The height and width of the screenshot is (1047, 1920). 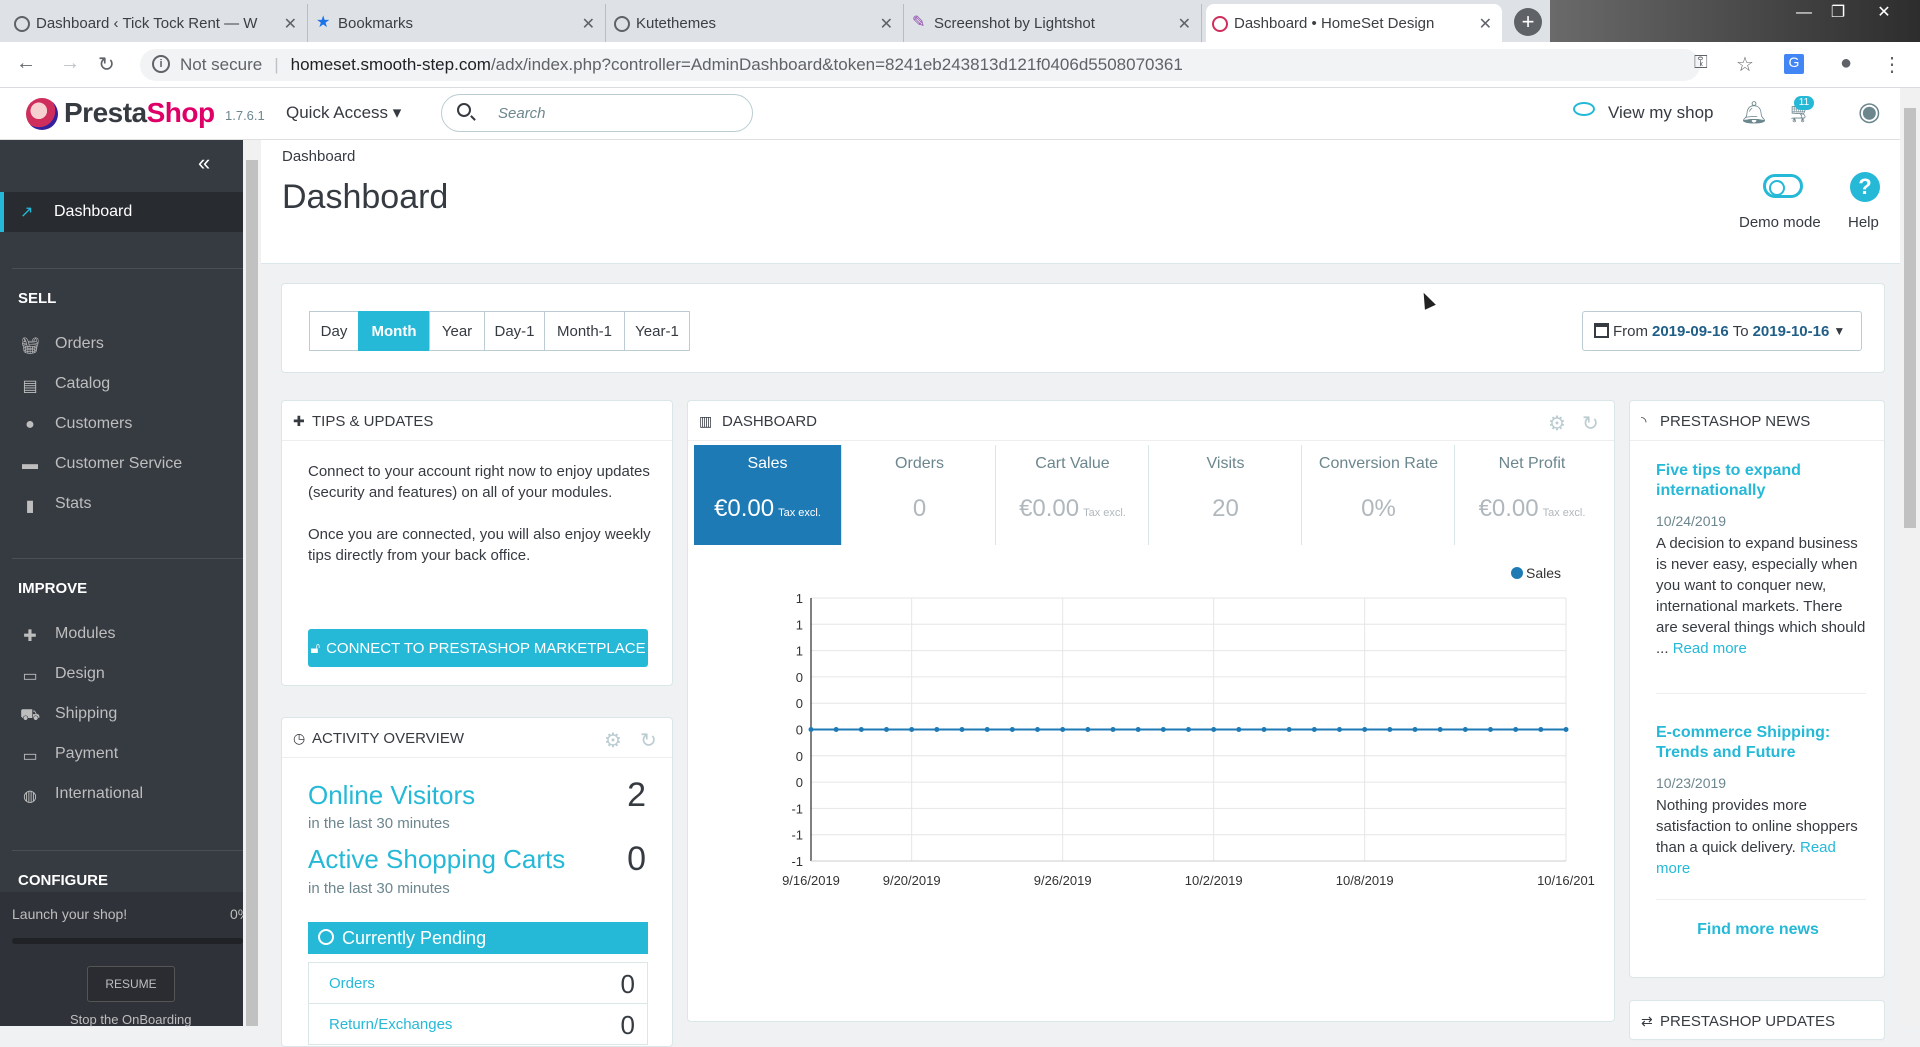 What do you see at coordinates (744, 508) in the screenshot?
I see `kpi-value: €0.00` at bounding box center [744, 508].